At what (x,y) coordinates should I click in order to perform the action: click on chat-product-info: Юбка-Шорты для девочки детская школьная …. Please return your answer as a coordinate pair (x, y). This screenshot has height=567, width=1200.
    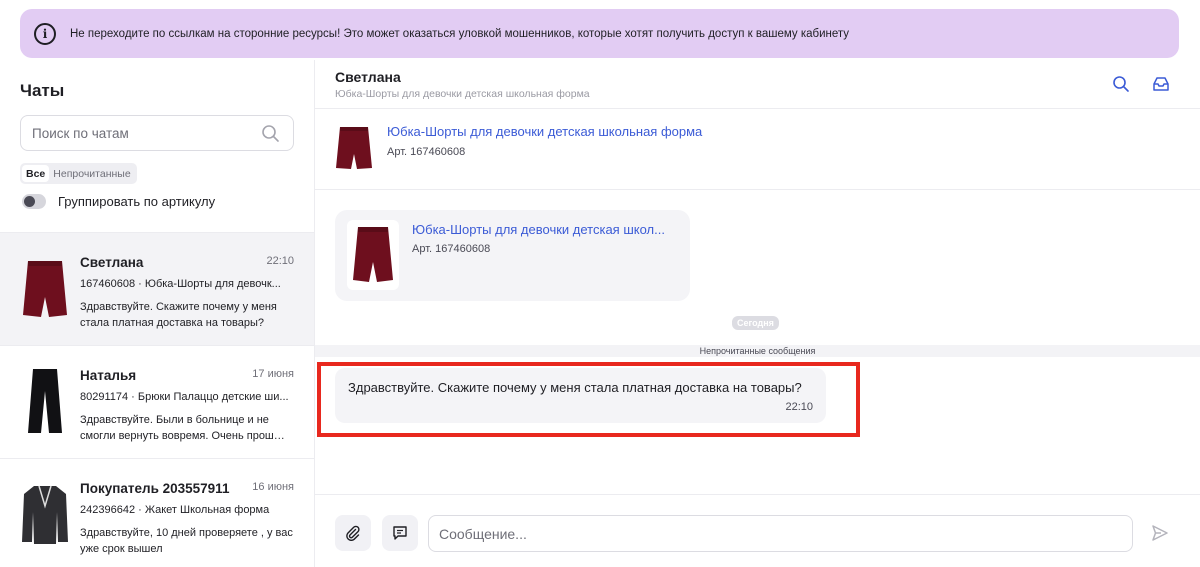
    Looking at the image, I should click on (757, 149).